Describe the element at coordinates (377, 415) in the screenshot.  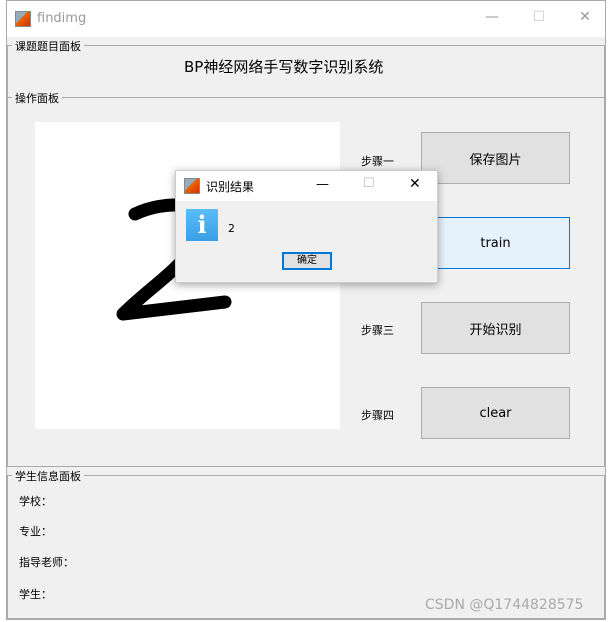
I see `step-4-label: 步骤四` at that location.